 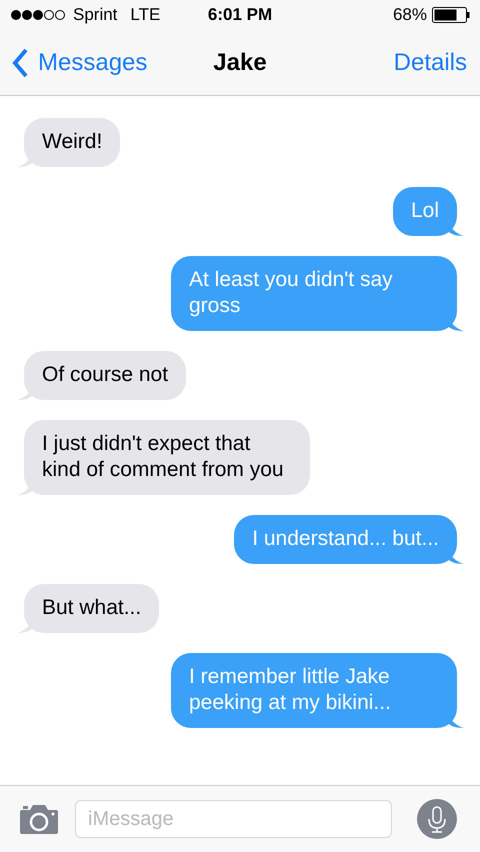 I want to click on battery-percent: 68%, so click(x=409, y=15).